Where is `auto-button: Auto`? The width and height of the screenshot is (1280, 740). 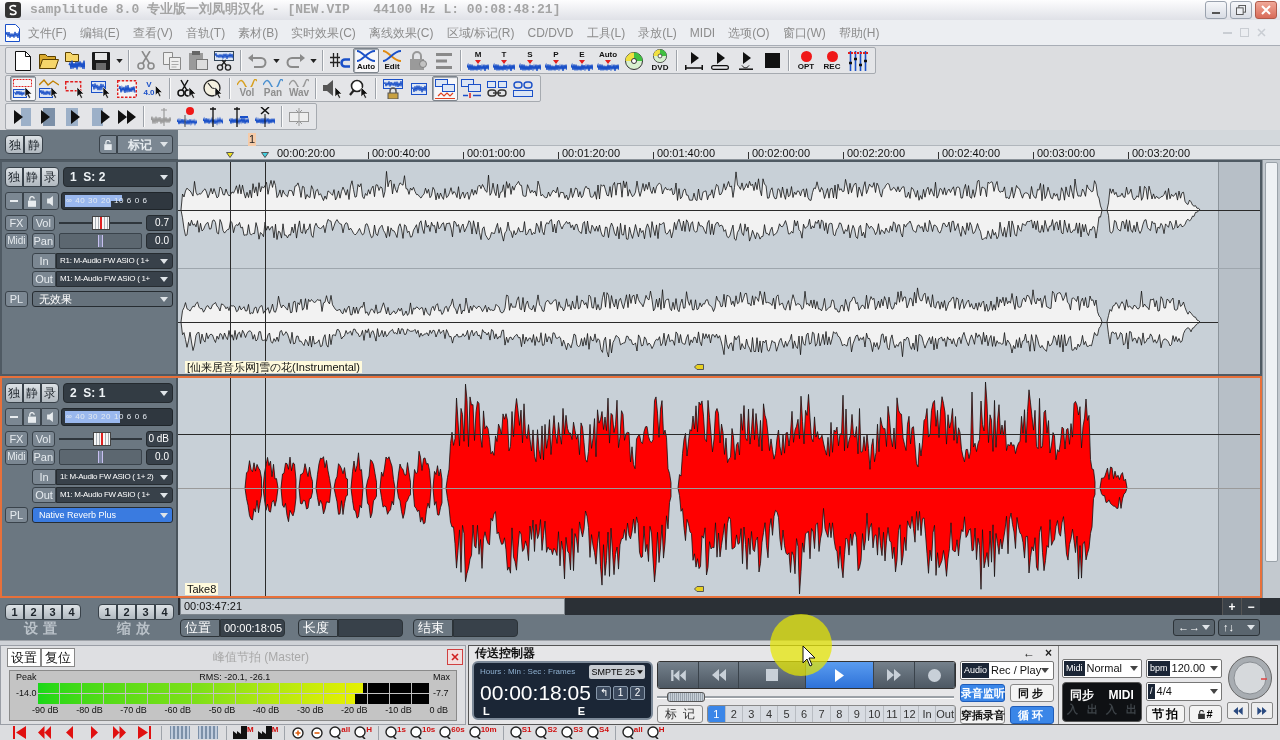
auto-button: Auto is located at coordinates (366, 60).